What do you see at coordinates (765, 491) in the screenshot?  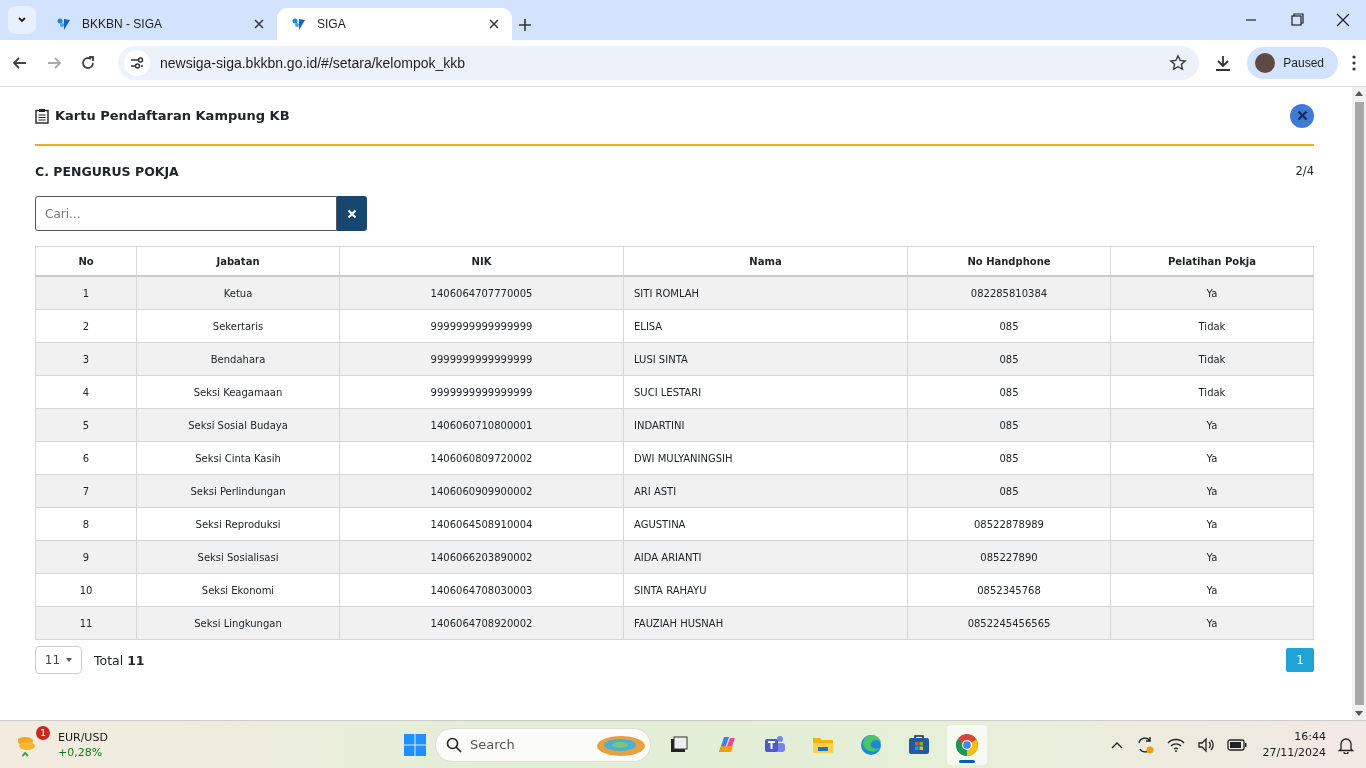 I see `table-cell: ARI ASTI` at bounding box center [765, 491].